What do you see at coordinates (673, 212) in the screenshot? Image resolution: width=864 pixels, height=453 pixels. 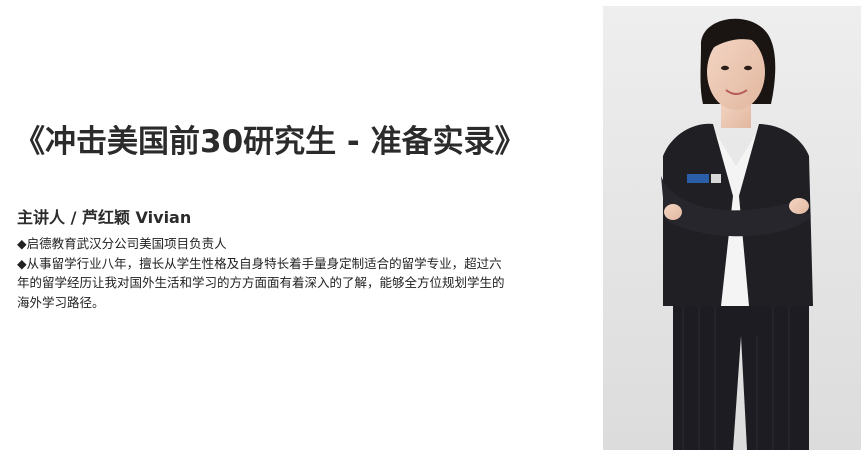 I see `left-hand` at bounding box center [673, 212].